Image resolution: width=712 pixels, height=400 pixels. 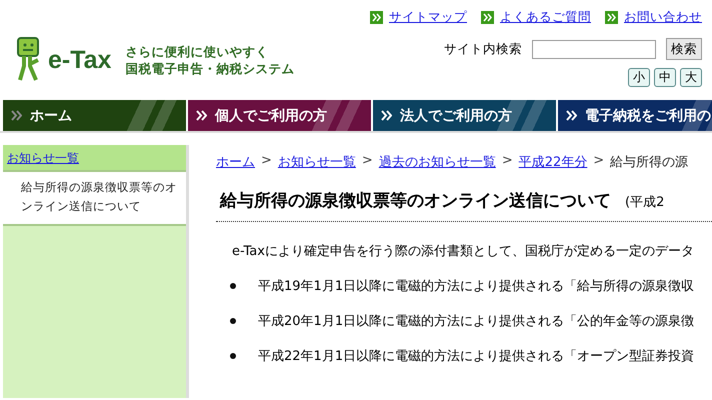 What do you see at coordinates (691, 77) in the screenshot?
I see `font-size-button: 大` at bounding box center [691, 77].